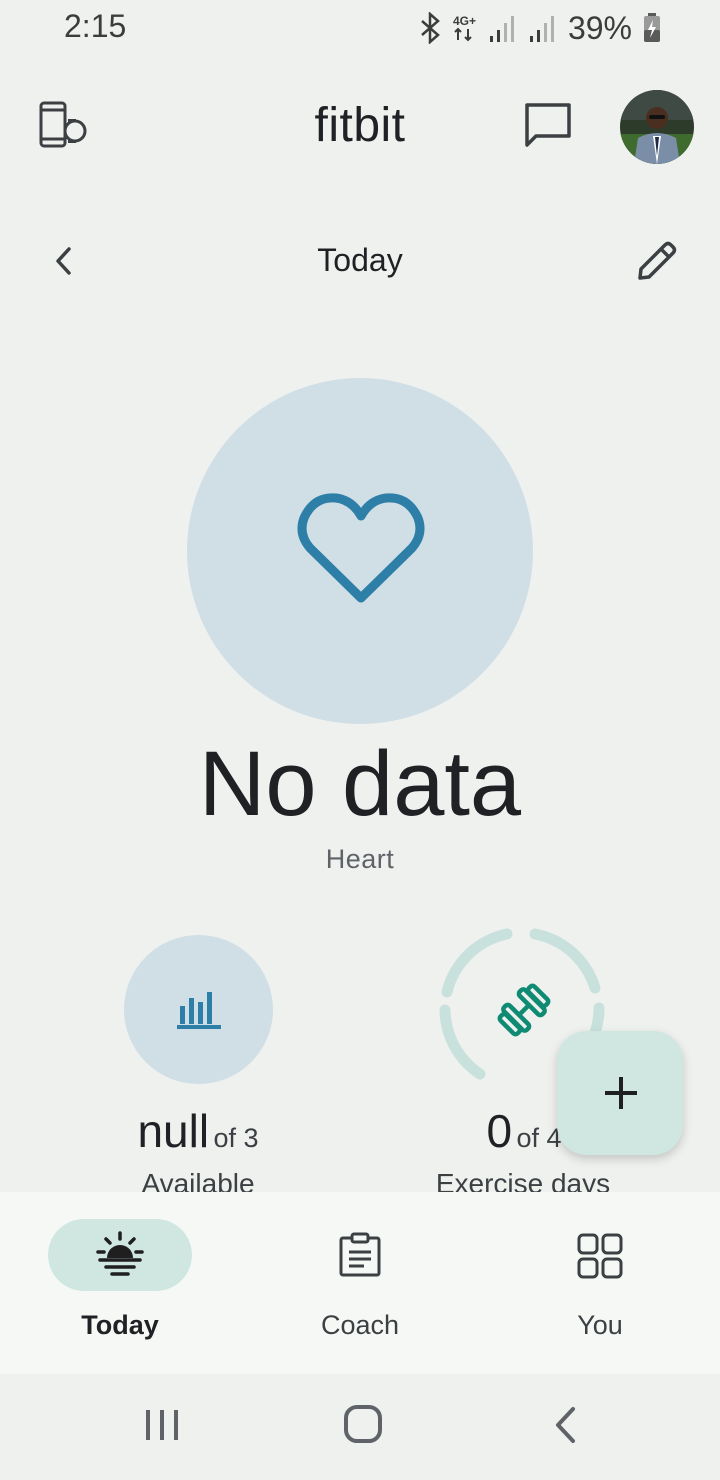 The width and height of the screenshot is (720, 1480). I want to click on status-time: 2:15, so click(95, 26).